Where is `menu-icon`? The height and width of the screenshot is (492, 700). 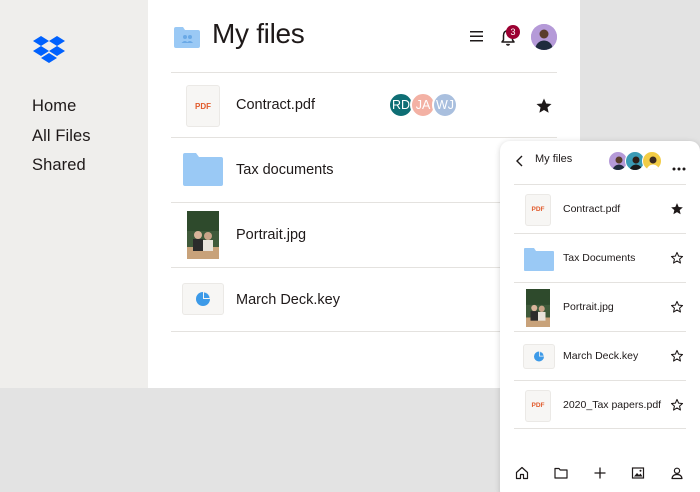
menu-icon is located at coordinates (477, 36).